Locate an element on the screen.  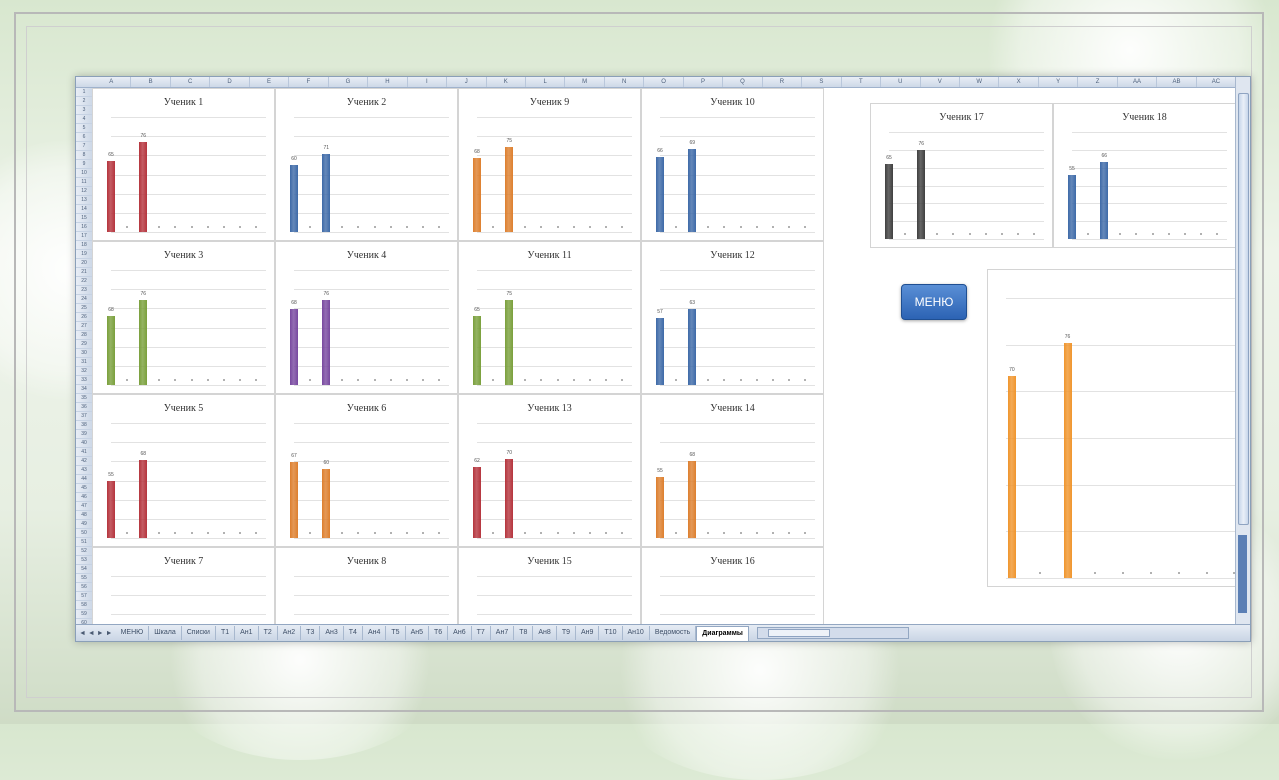
column-header: H is located at coordinates (388, 82).